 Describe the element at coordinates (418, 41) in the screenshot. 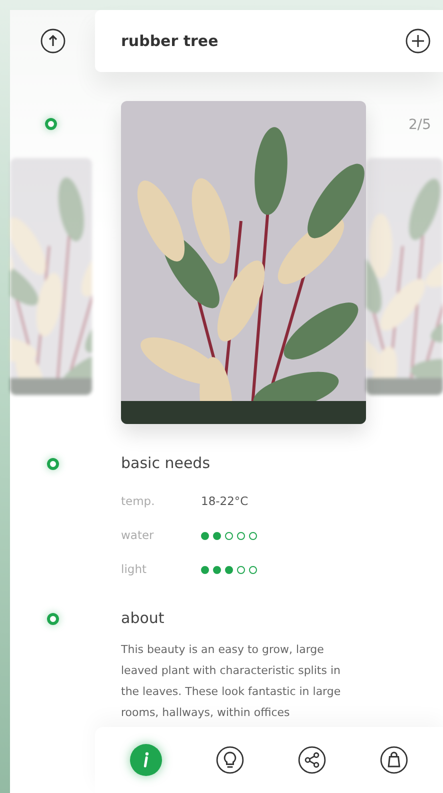

I see `add-icon` at that location.